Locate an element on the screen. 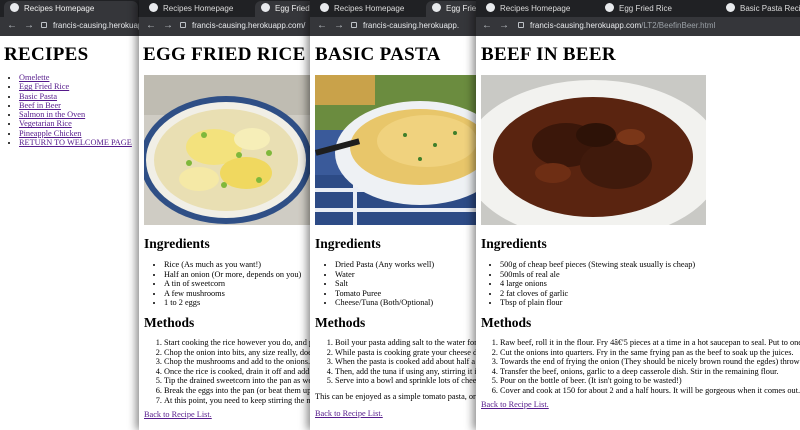 The height and width of the screenshot is (430, 800). return-welcome-link: RETURN TO WELCOME PAGE is located at coordinates (75, 142).